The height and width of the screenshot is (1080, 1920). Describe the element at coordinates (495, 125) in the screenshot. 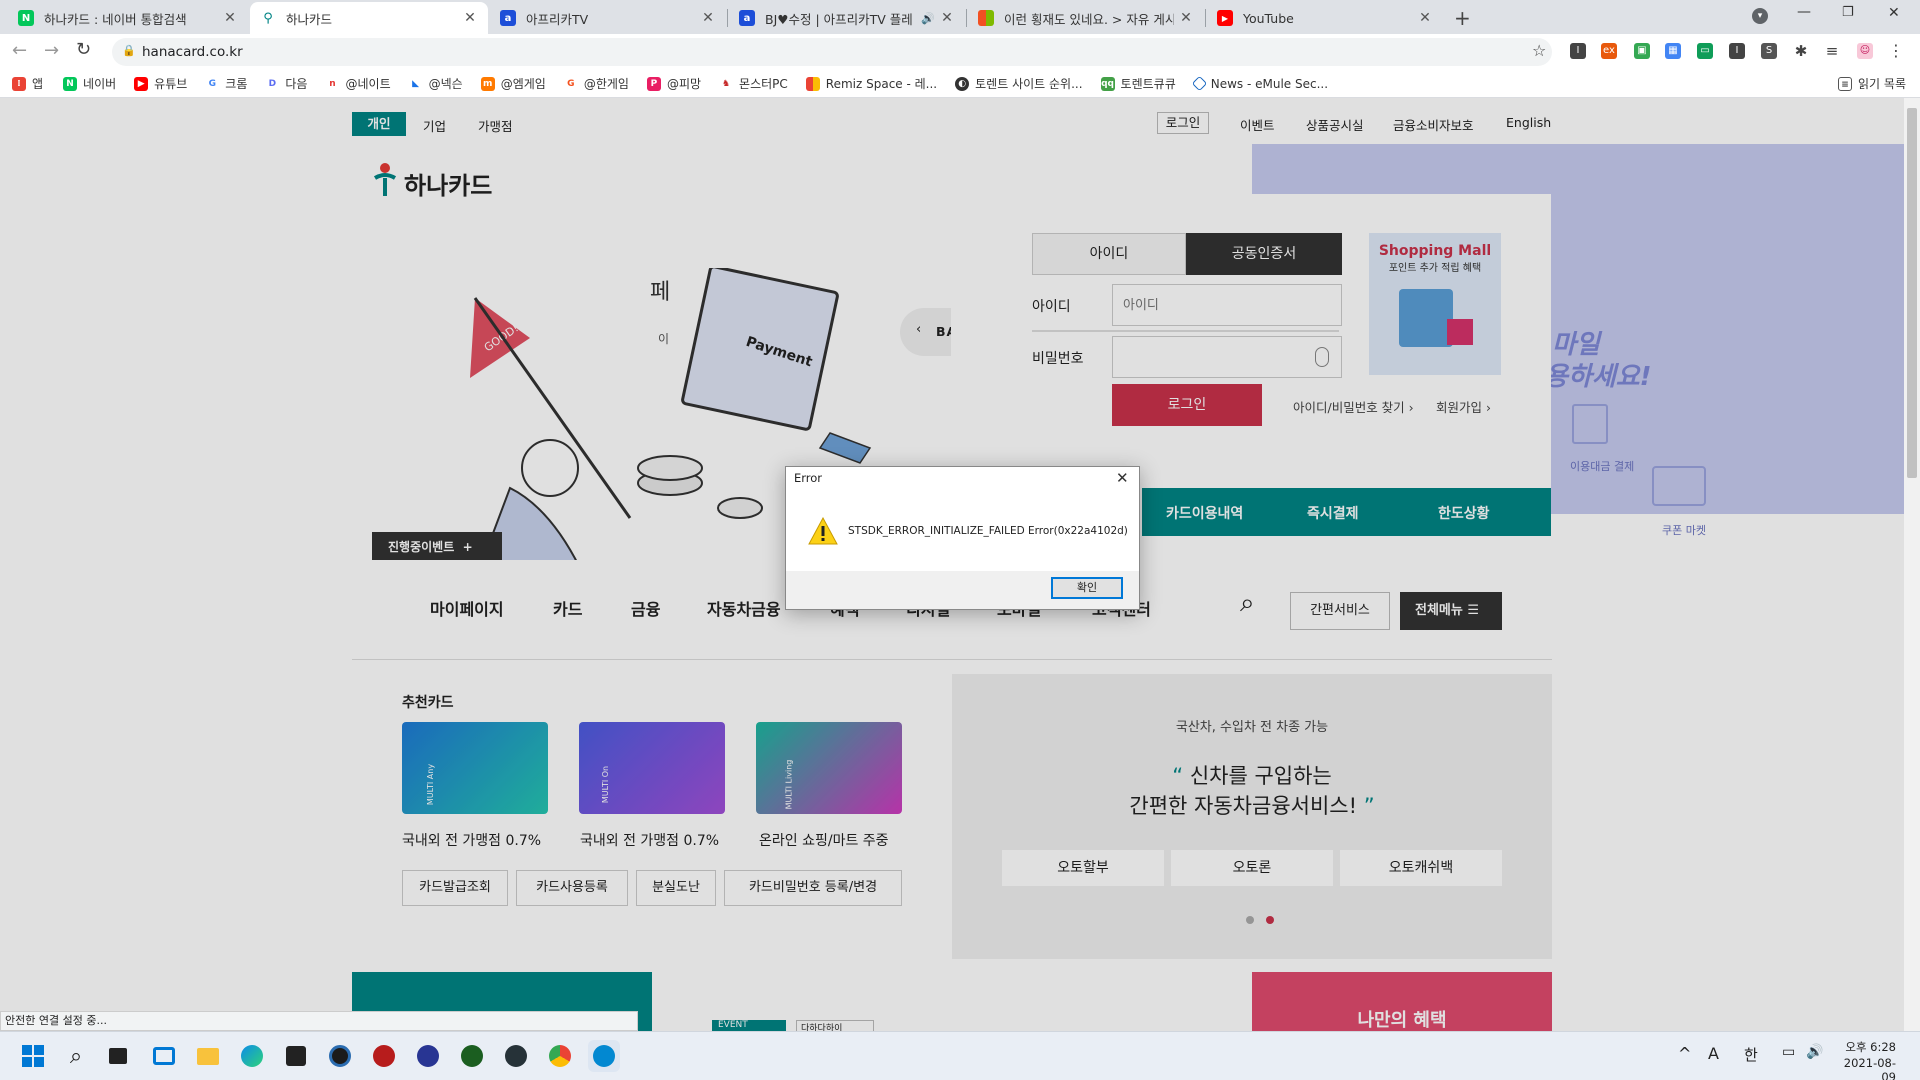

I see `tab-merchant: 가맹점` at that location.